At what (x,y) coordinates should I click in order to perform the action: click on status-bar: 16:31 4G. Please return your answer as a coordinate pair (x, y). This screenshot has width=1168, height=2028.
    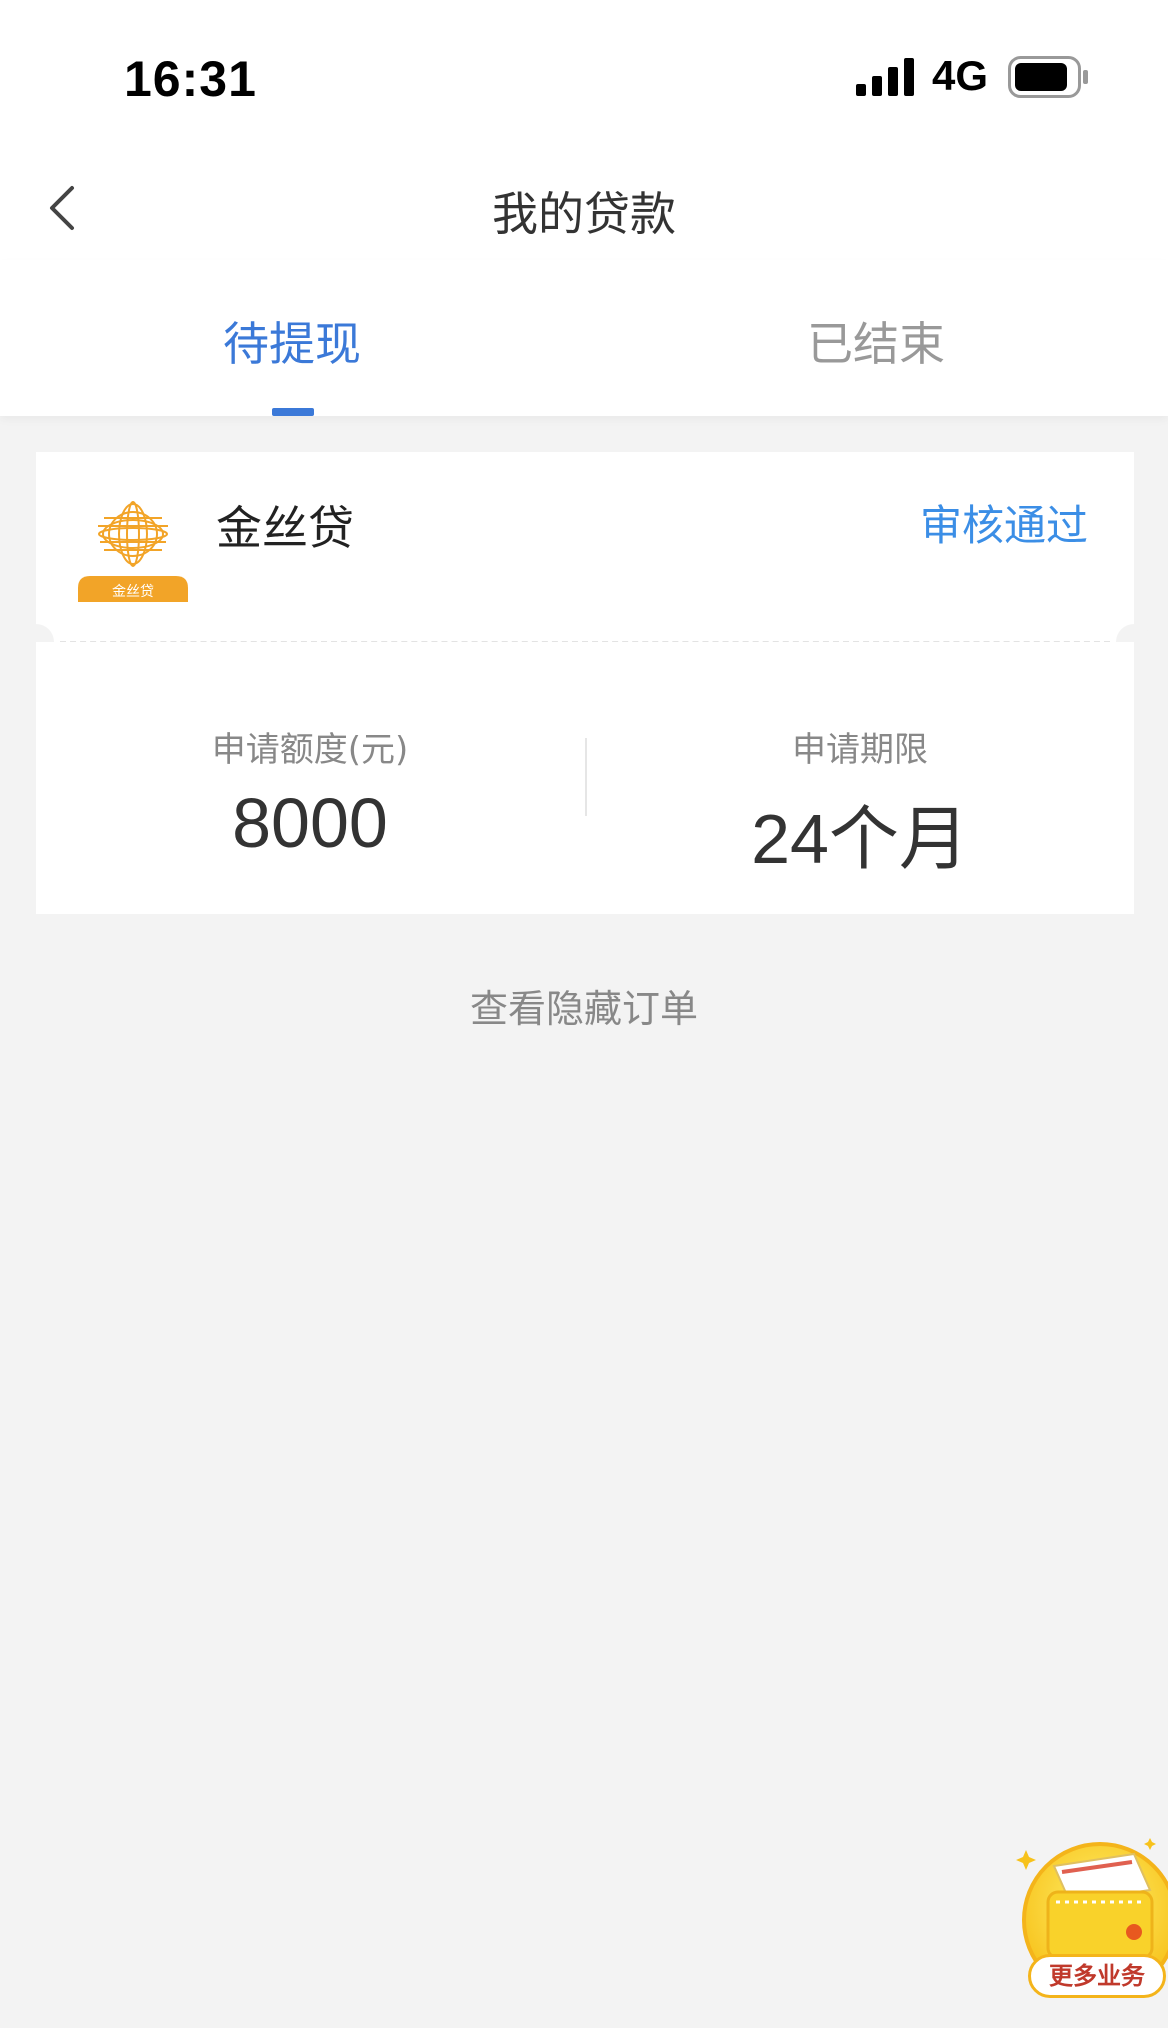
    Looking at the image, I should click on (584, 75).